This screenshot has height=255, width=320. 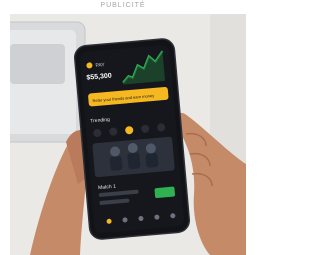 I want to click on laptop, so click(x=48, y=82).